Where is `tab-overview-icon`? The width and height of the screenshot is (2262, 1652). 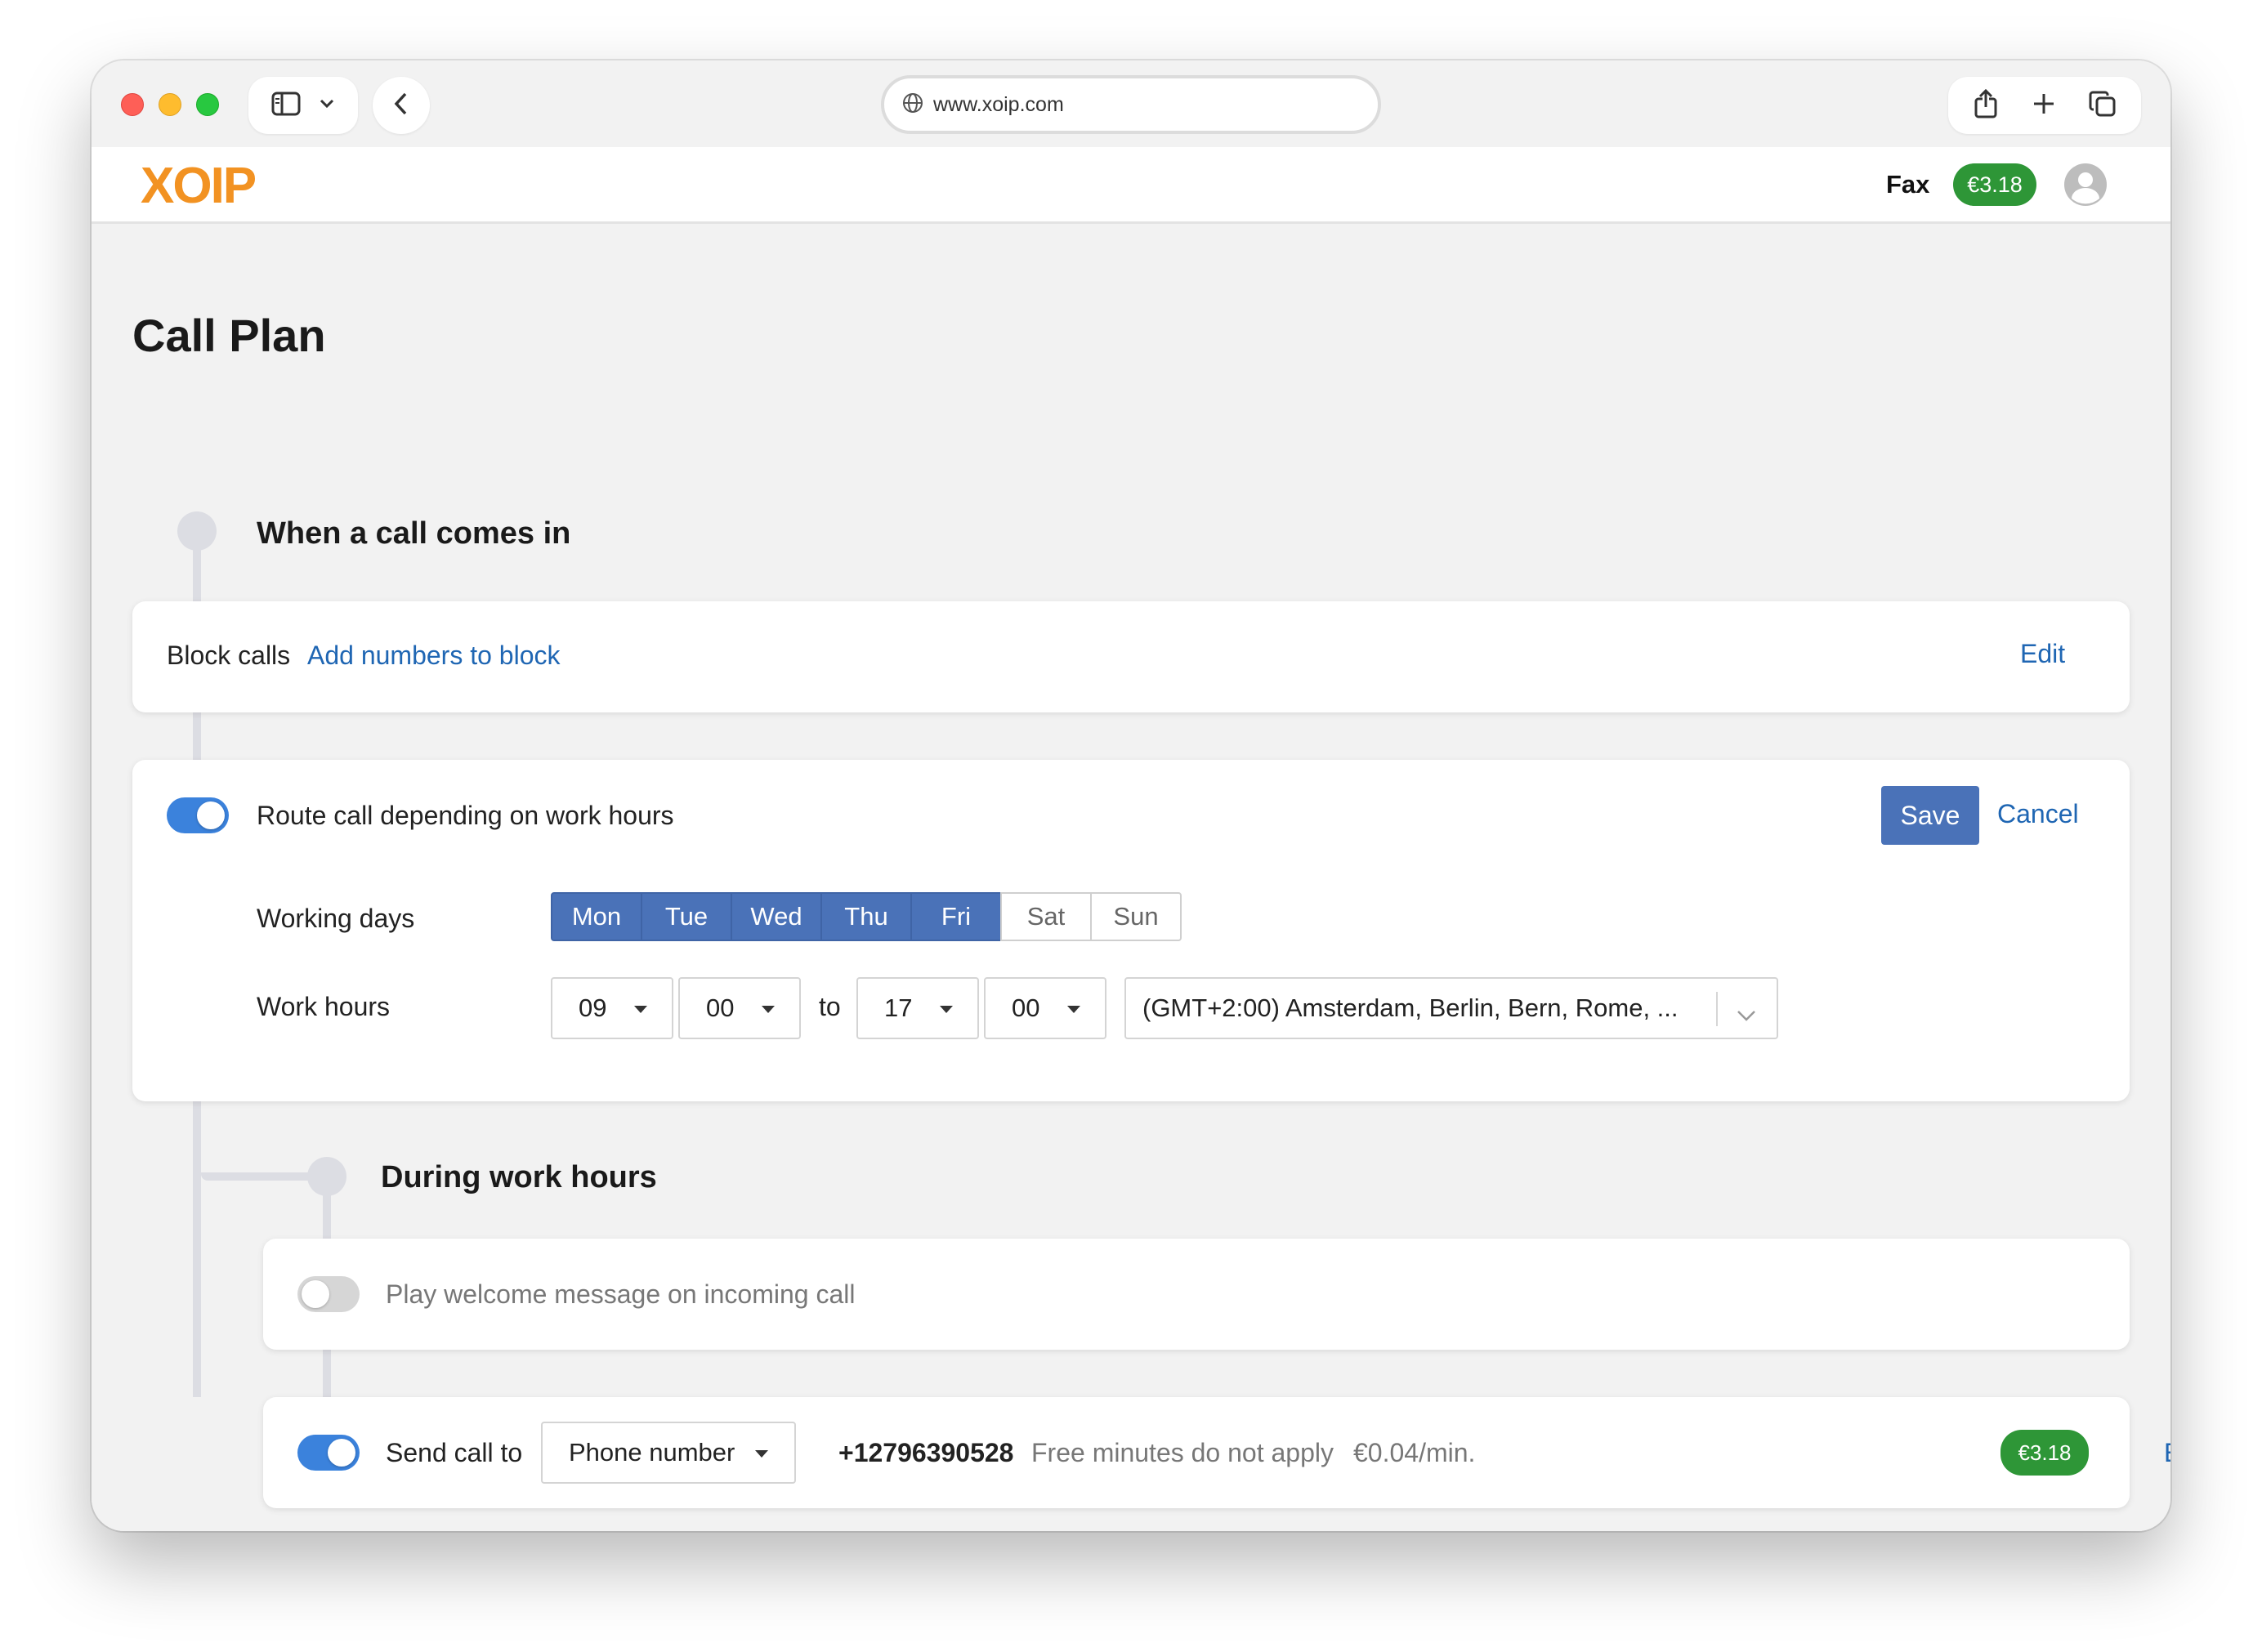
tab-overview-icon is located at coordinates (2103, 106).